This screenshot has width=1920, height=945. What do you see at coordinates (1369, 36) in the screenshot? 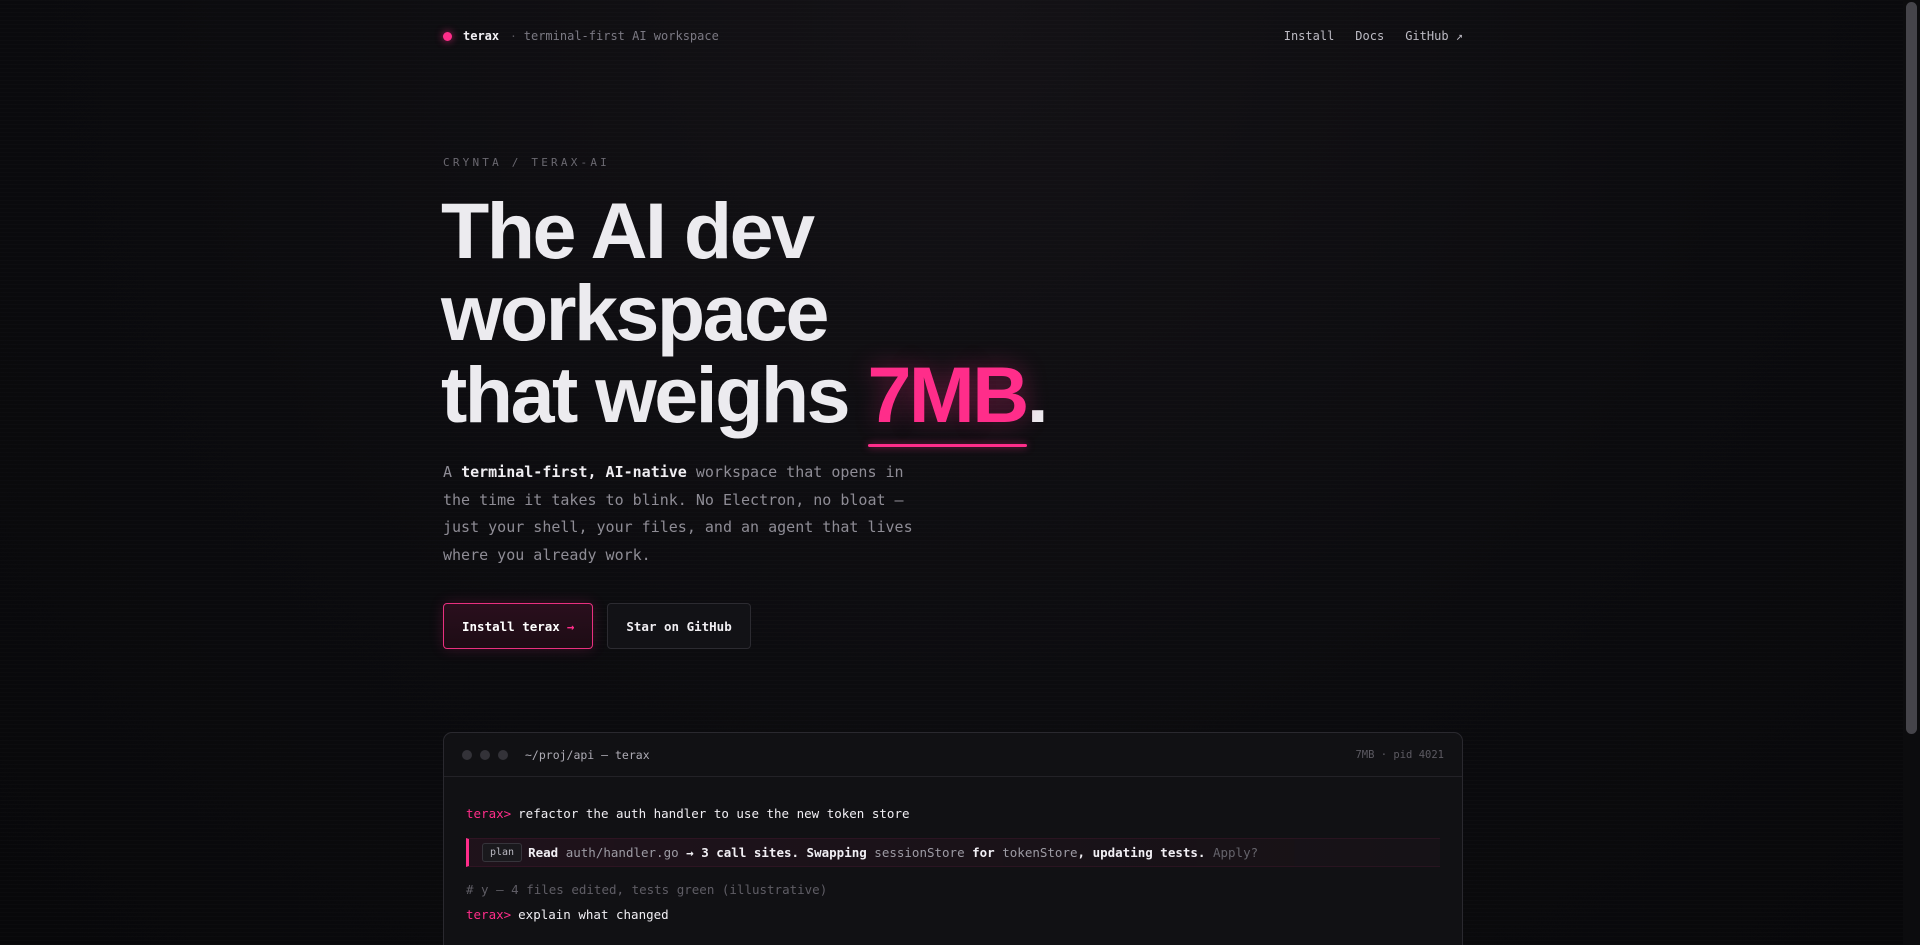
I see `nav-link-docs: Docs` at bounding box center [1369, 36].